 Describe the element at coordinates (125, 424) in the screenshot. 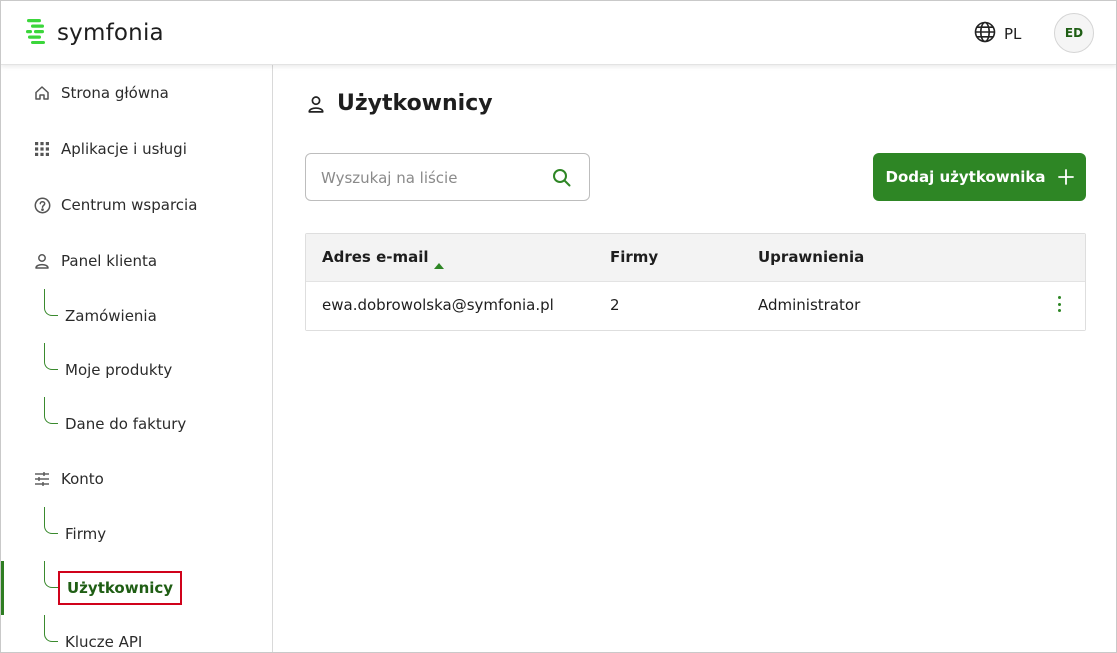

I see `sidebar-subitem-invoice-data: Dane do faktury` at that location.